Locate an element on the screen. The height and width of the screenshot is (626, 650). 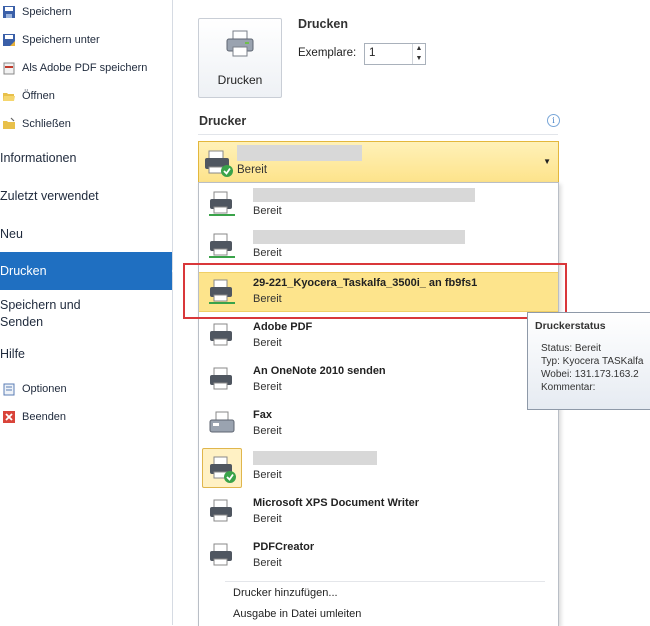
tooltip-type: Typ: Kyocera TASKalfa is located at coordinates (592, 361).